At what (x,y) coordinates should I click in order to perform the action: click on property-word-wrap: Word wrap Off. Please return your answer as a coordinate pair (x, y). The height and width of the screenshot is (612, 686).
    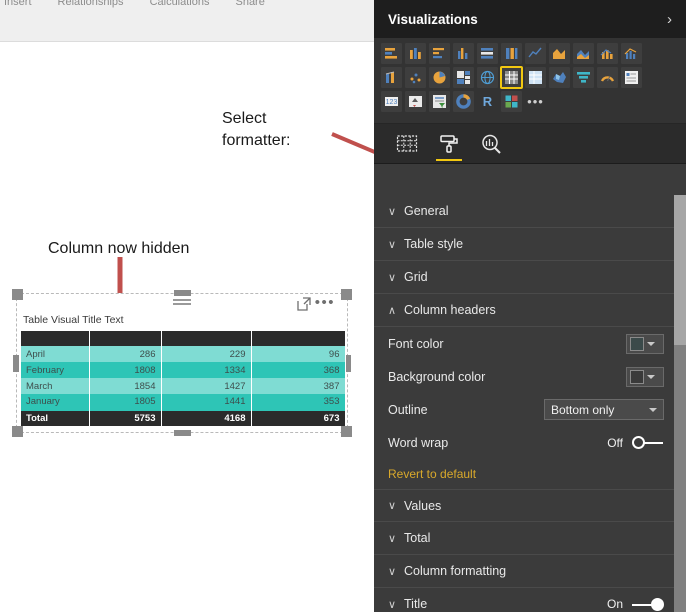
    Looking at the image, I should click on (530, 442).